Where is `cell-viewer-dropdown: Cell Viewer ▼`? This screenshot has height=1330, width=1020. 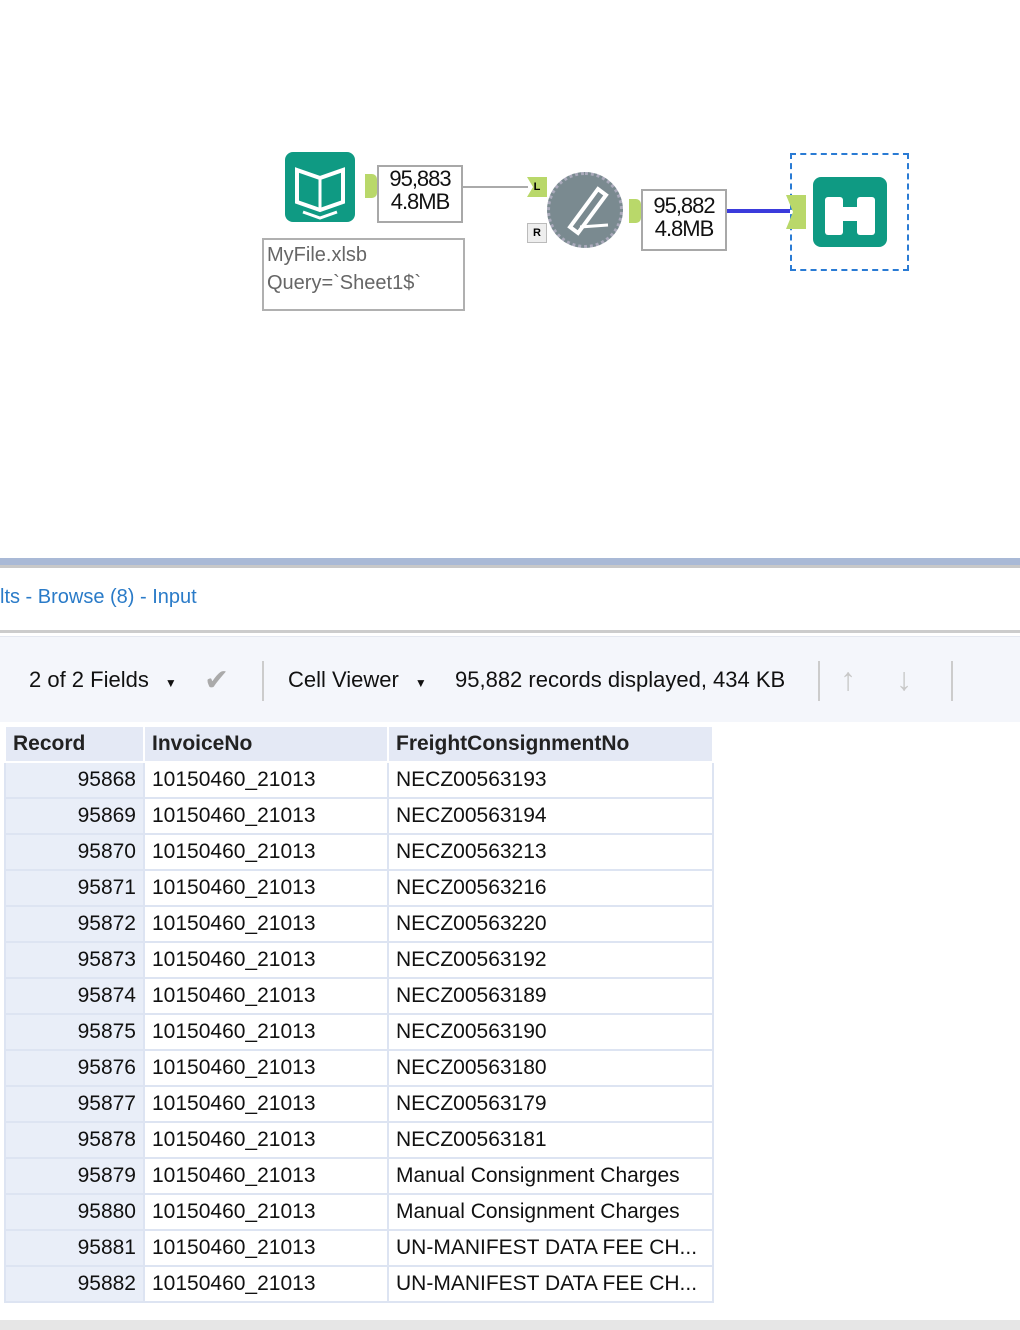
cell-viewer-dropdown: Cell Viewer ▼ is located at coordinates (357, 680).